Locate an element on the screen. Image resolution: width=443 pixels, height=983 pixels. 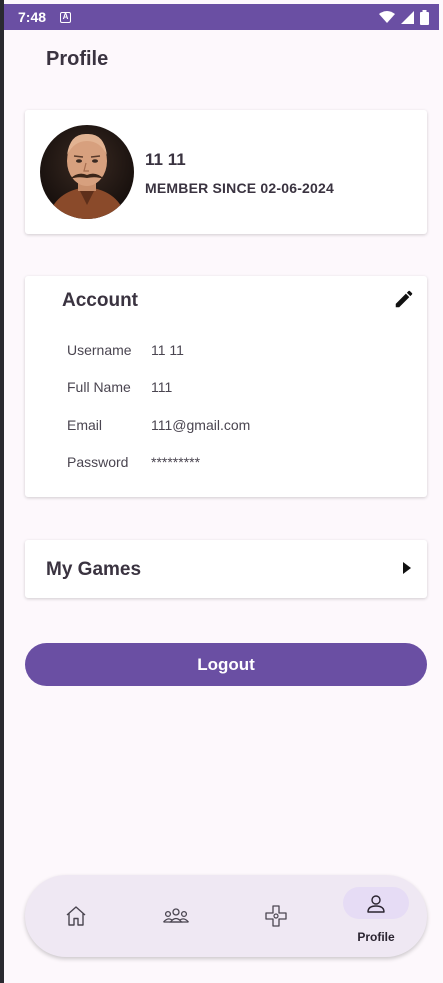
account-title: Account is located at coordinates (100, 300).